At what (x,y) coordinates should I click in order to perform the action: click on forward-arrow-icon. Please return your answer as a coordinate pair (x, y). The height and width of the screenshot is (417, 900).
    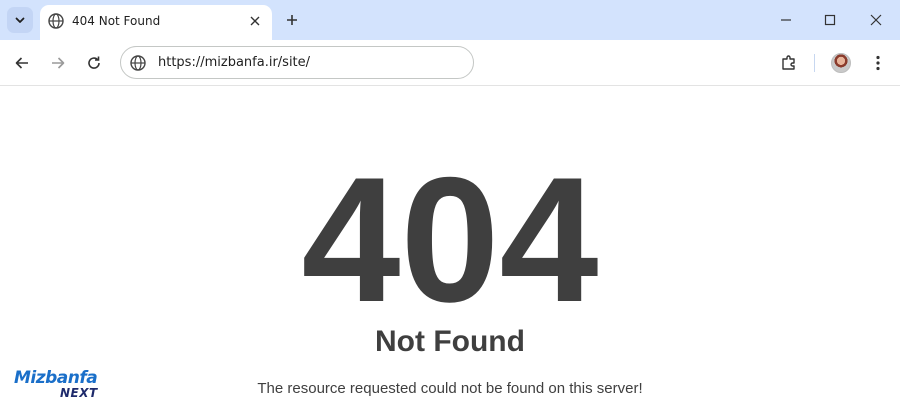
    Looking at the image, I should click on (58, 63).